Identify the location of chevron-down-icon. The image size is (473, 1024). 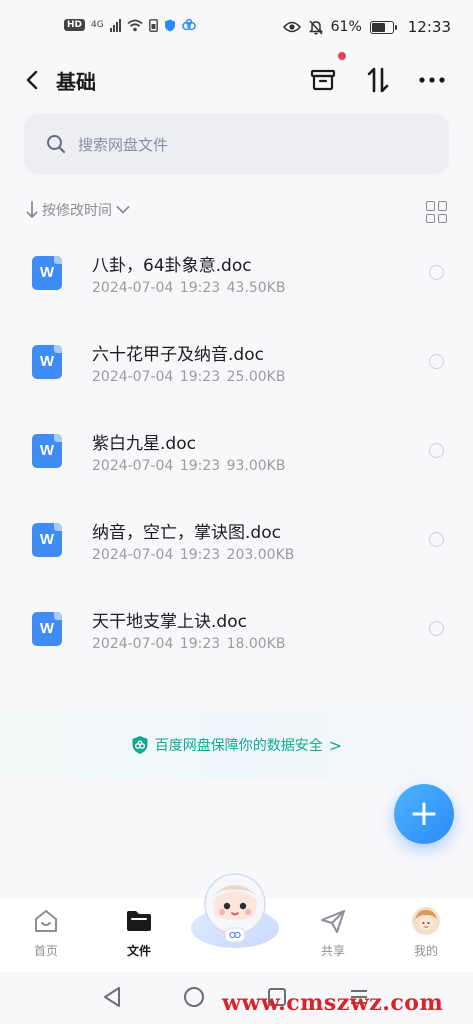
(123, 210).